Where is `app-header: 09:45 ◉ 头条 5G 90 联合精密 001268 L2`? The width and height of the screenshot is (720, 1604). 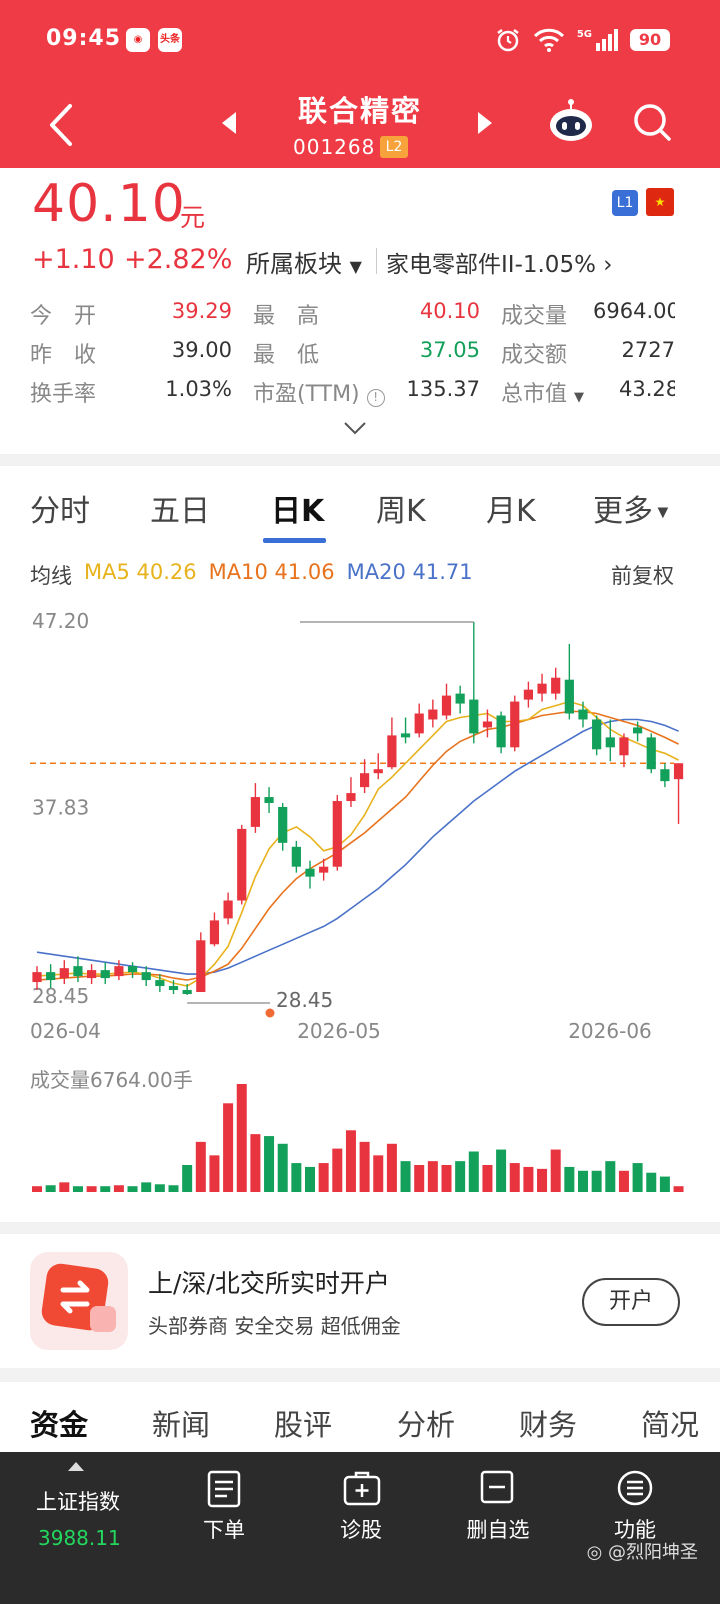
app-header: 09:45 ◉ 头条 5G 90 联合精密 001268 L2 is located at coordinates (360, 84).